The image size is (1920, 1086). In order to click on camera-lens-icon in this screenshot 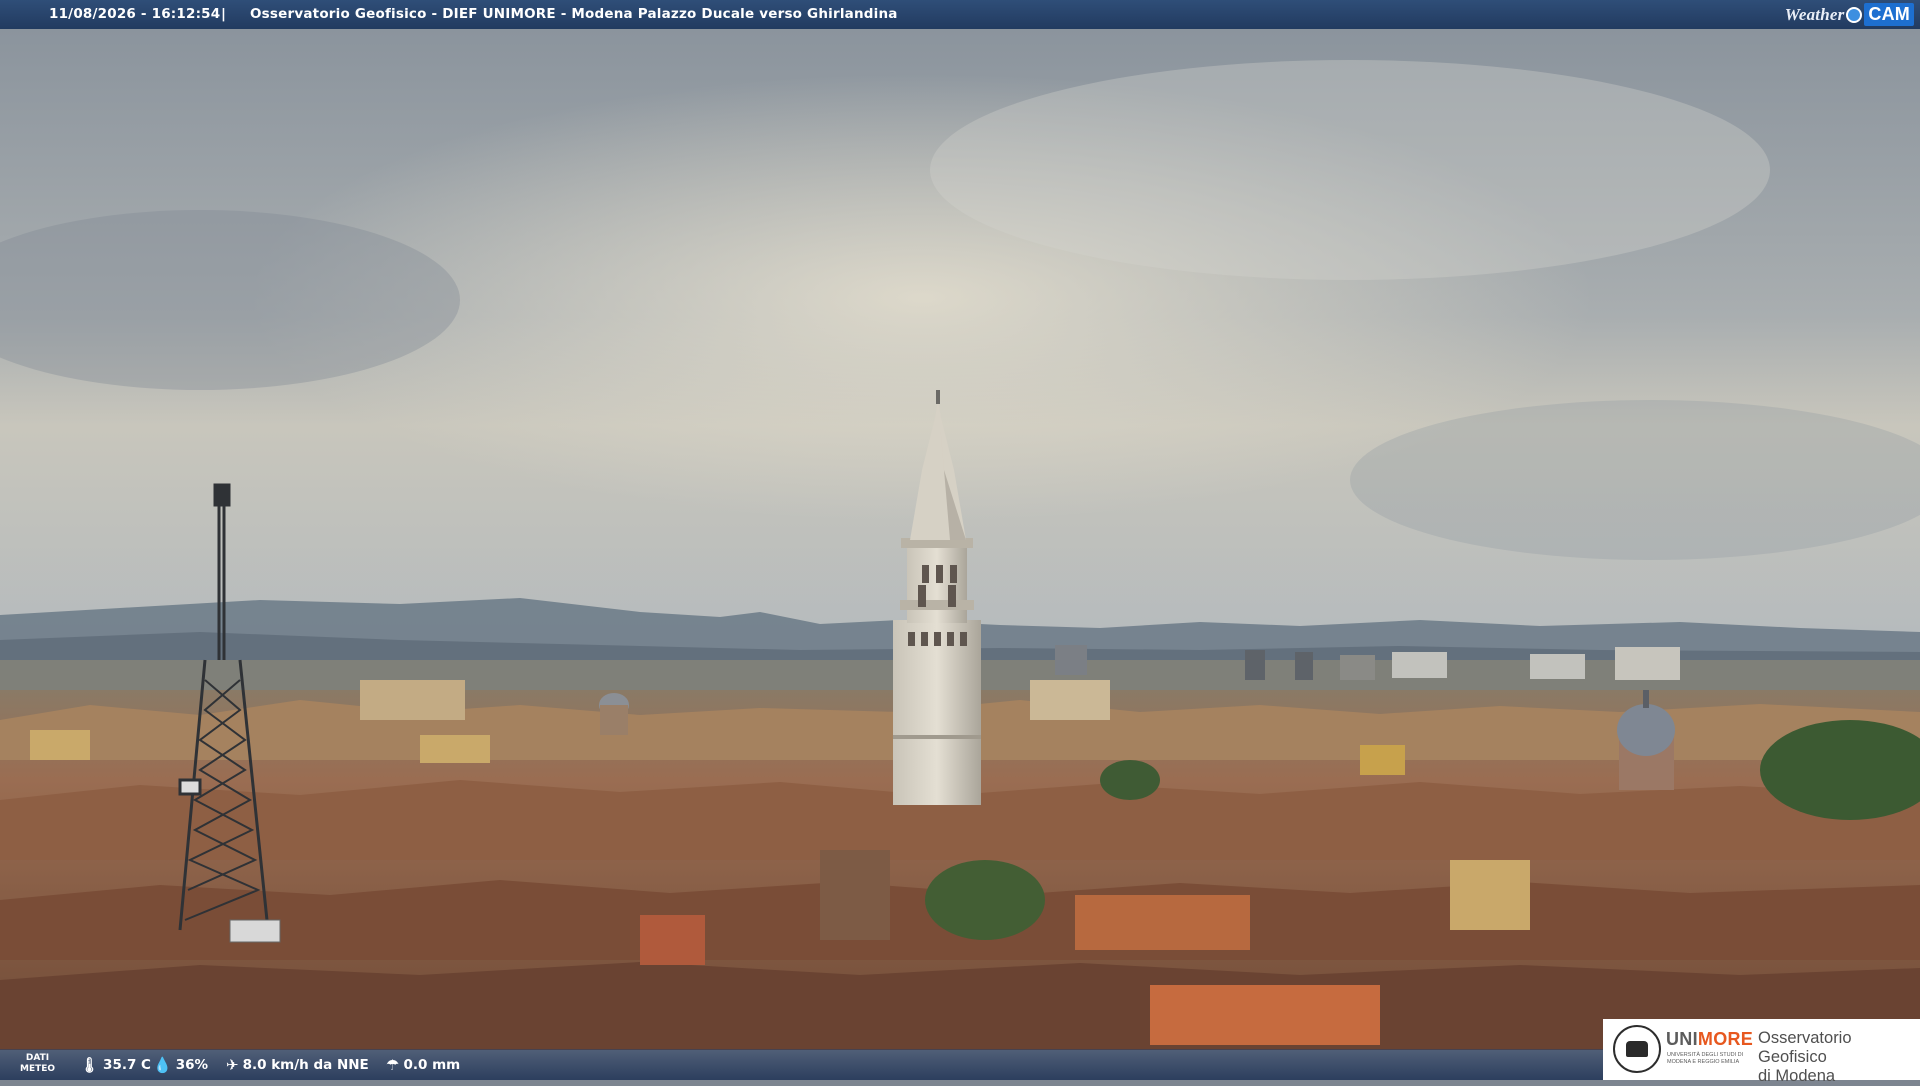, I will do `click(1854, 14)`.